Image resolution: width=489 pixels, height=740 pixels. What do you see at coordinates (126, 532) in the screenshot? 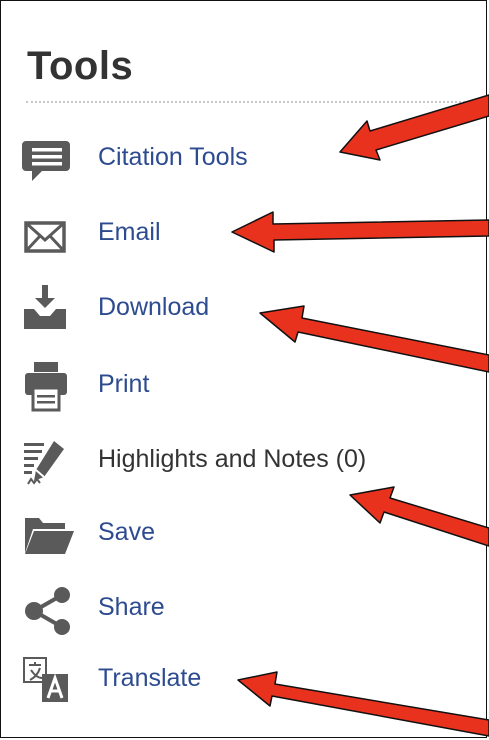
I see `tool-label-save: Save` at bounding box center [126, 532].